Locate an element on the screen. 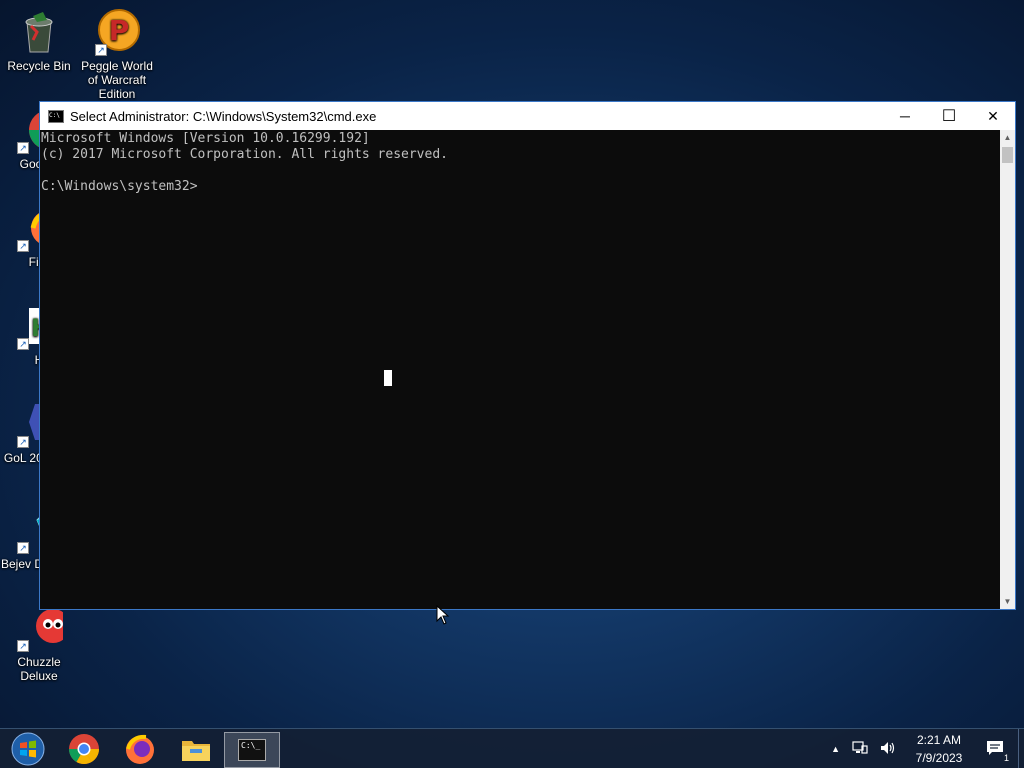 The width and height of the screenshot is (1024, 768). clock-date: 7/9/2023 is located at coordinates (939, 758).